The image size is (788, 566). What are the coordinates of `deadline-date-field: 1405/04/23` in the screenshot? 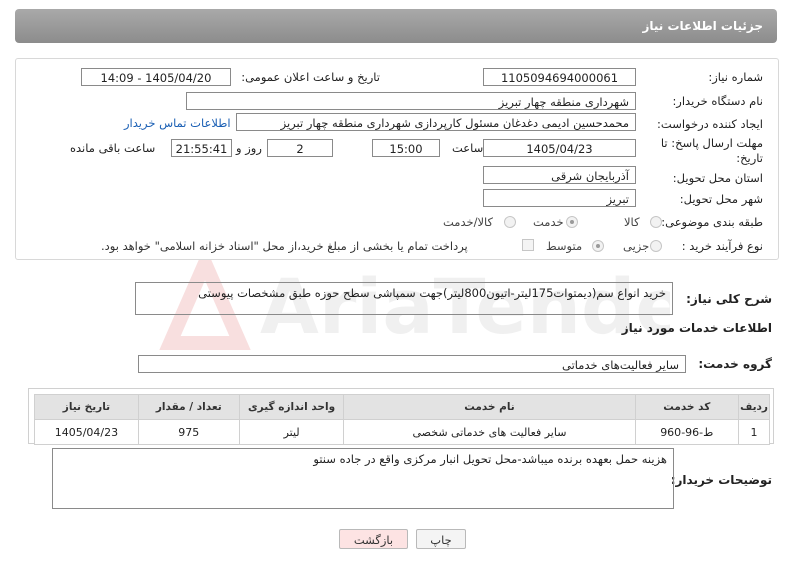 It's located at (559, 148).